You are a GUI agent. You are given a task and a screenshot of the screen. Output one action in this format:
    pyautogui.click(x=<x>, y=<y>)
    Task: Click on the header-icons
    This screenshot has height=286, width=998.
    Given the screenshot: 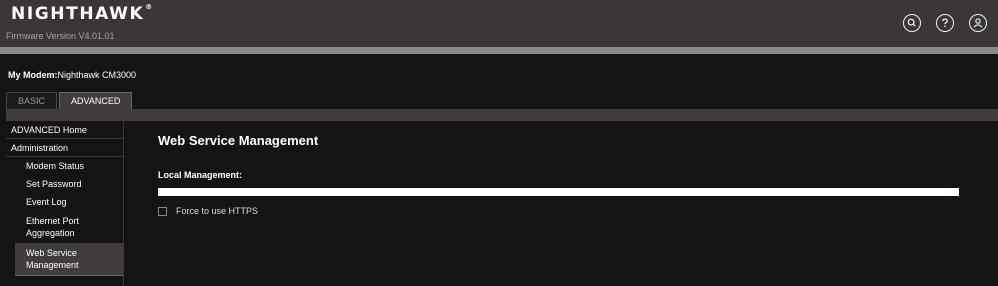 What is the action you would take?
    pyautogui.click(x=945, y=23)
    